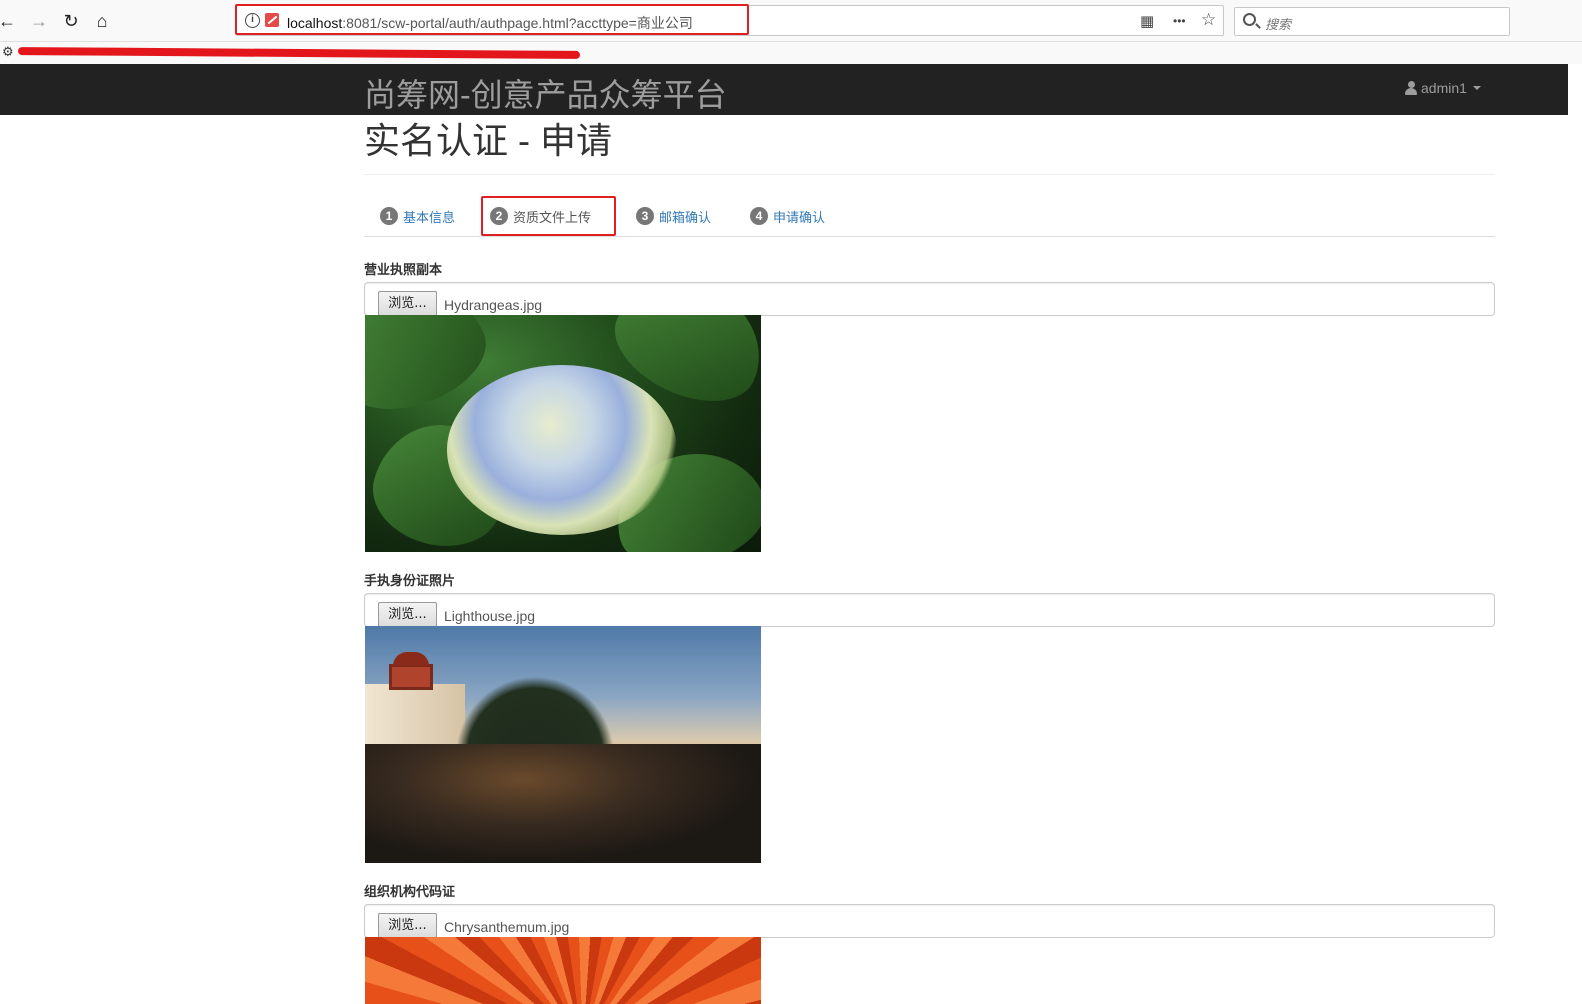 Image resolution: width=1582 pixels, height=1004 pixels. Describe the element at coordinates (71, 21) in the screenshot. I see `reload-icon: ↻` at that location.